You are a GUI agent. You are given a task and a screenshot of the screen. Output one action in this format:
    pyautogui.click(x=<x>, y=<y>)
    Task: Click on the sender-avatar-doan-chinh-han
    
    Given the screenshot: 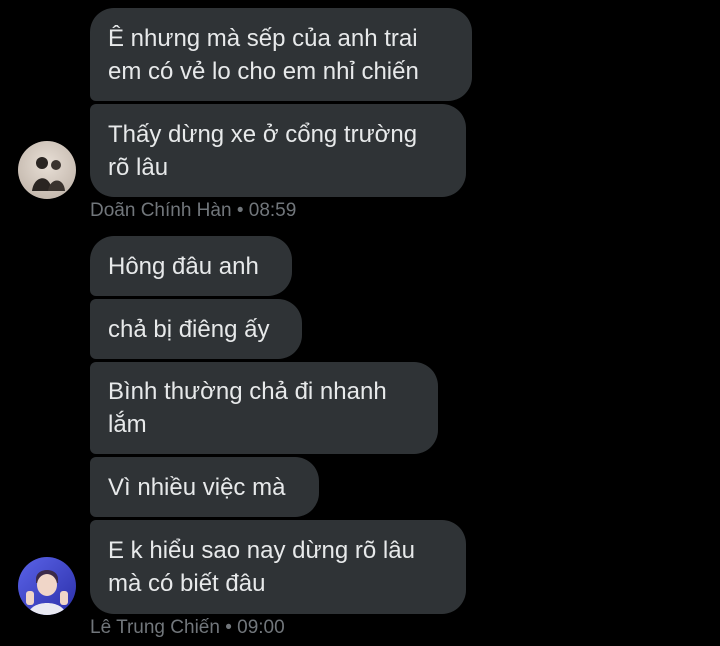 What is the action you would take?
    pyautogui.click(x=47, y=170)
    